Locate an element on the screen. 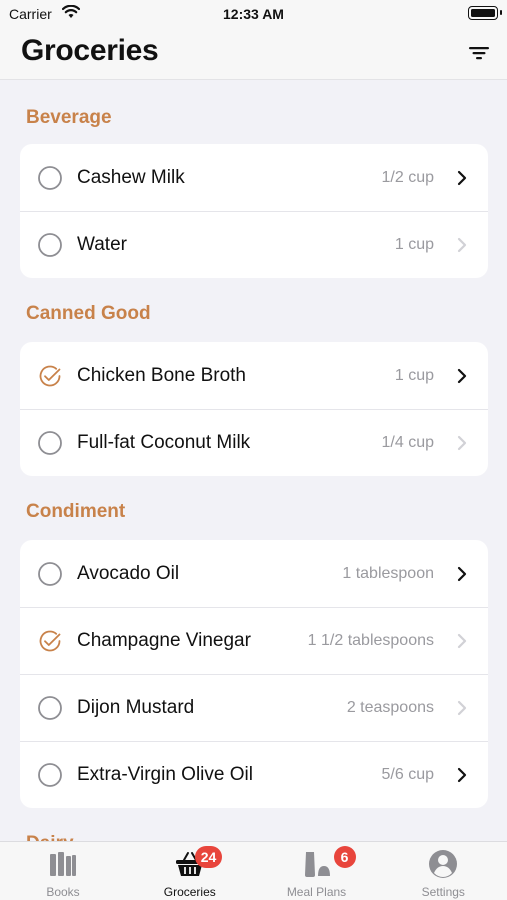 This screenshot has height=900, width=507. item-name: Dijon Mustard is located at coordinates (136, 707).